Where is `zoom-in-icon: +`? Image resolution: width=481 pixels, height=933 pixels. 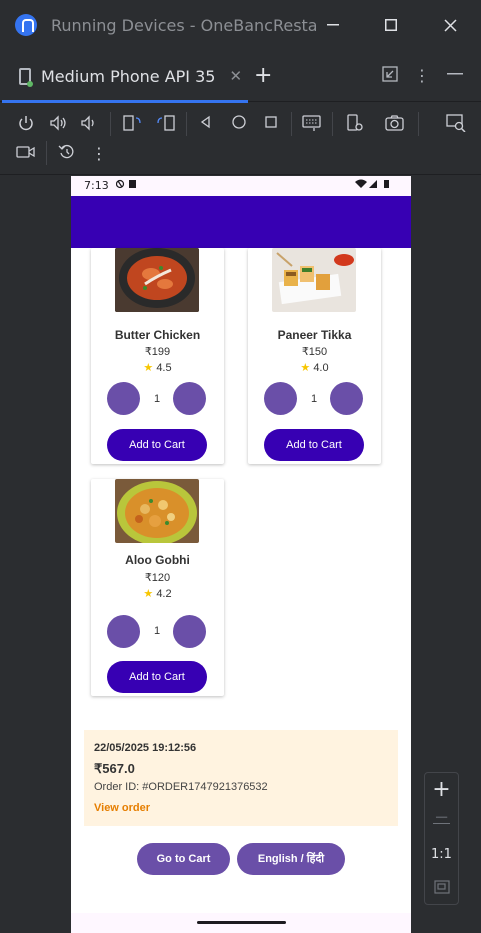 zoom-in-icon: + is located at coordinates (441, 789).